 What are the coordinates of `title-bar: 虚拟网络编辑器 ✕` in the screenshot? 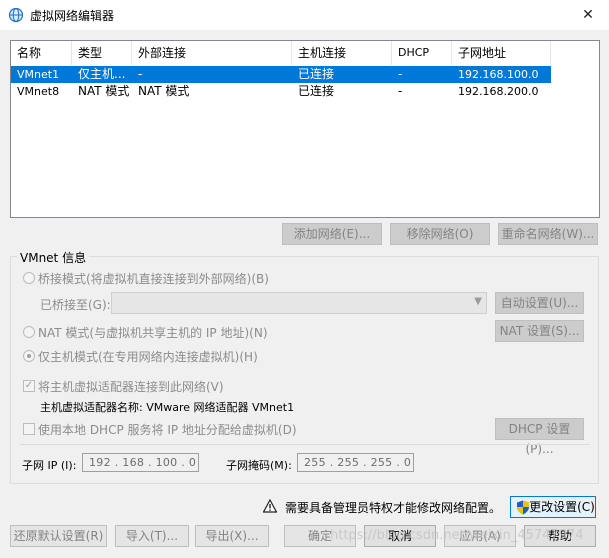 It's located at (304, 15).